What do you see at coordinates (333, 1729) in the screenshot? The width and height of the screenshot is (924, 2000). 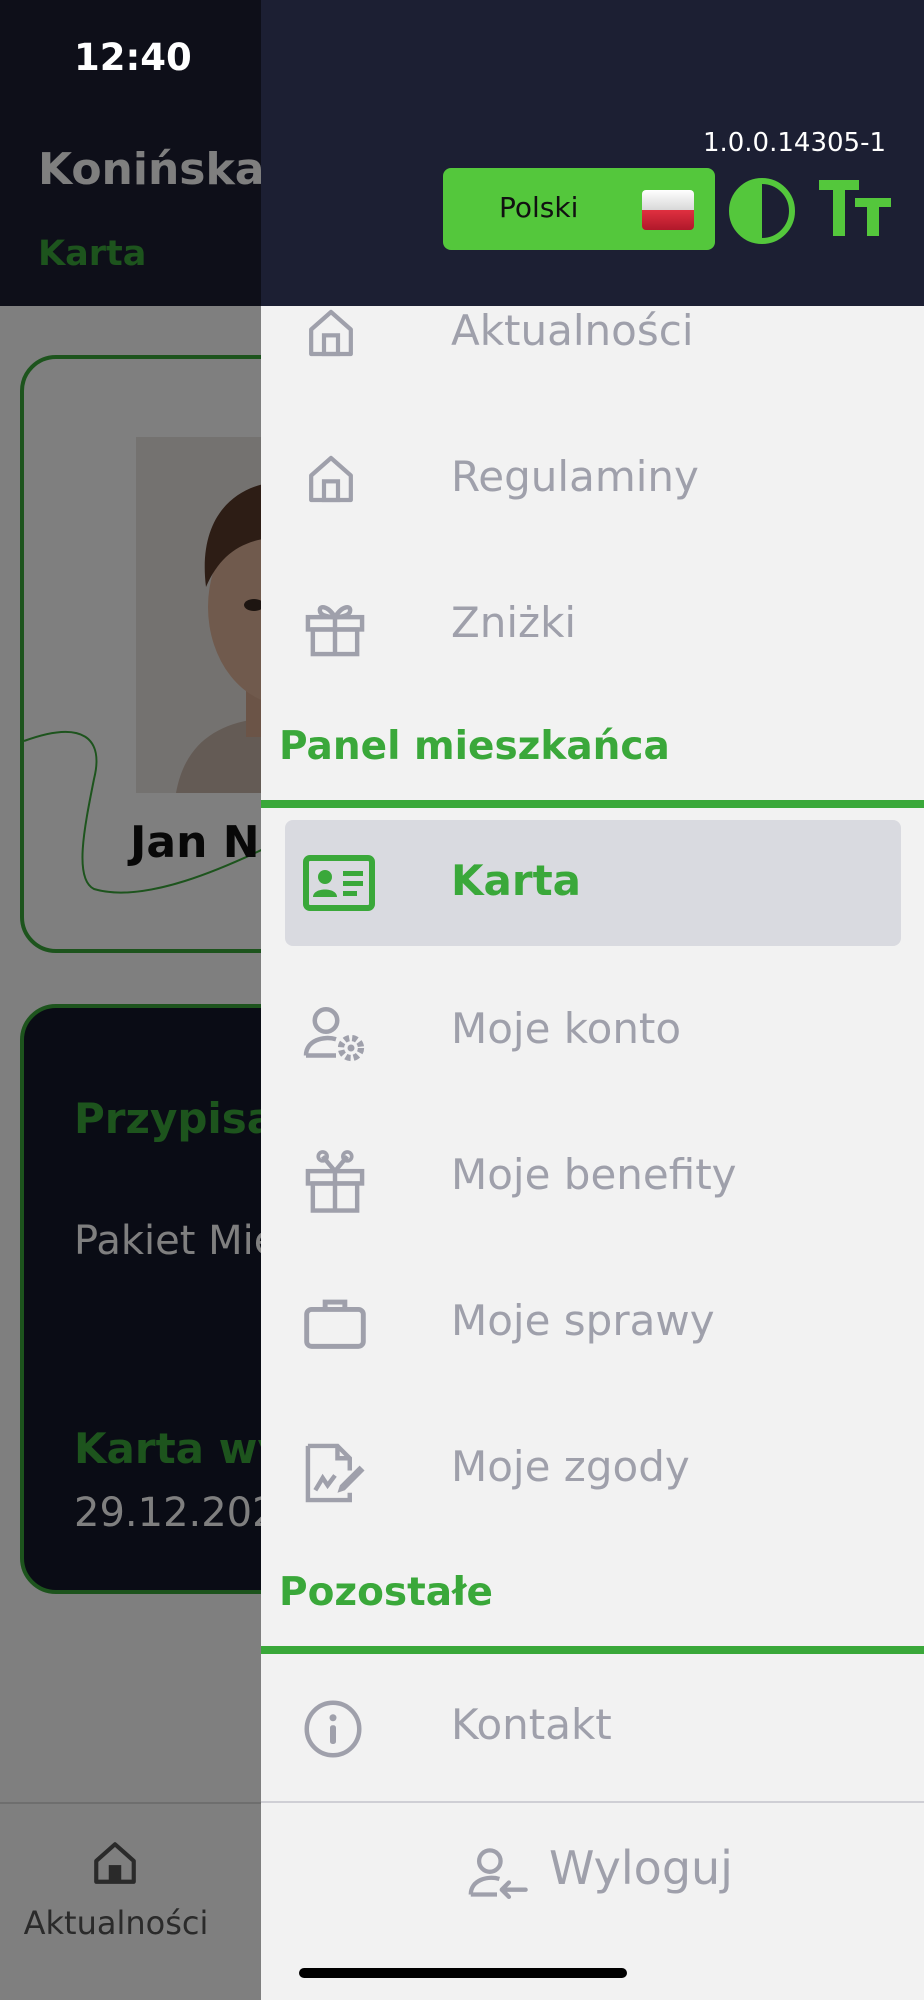 I see `info-icon` at bounding box center [333, 1729].